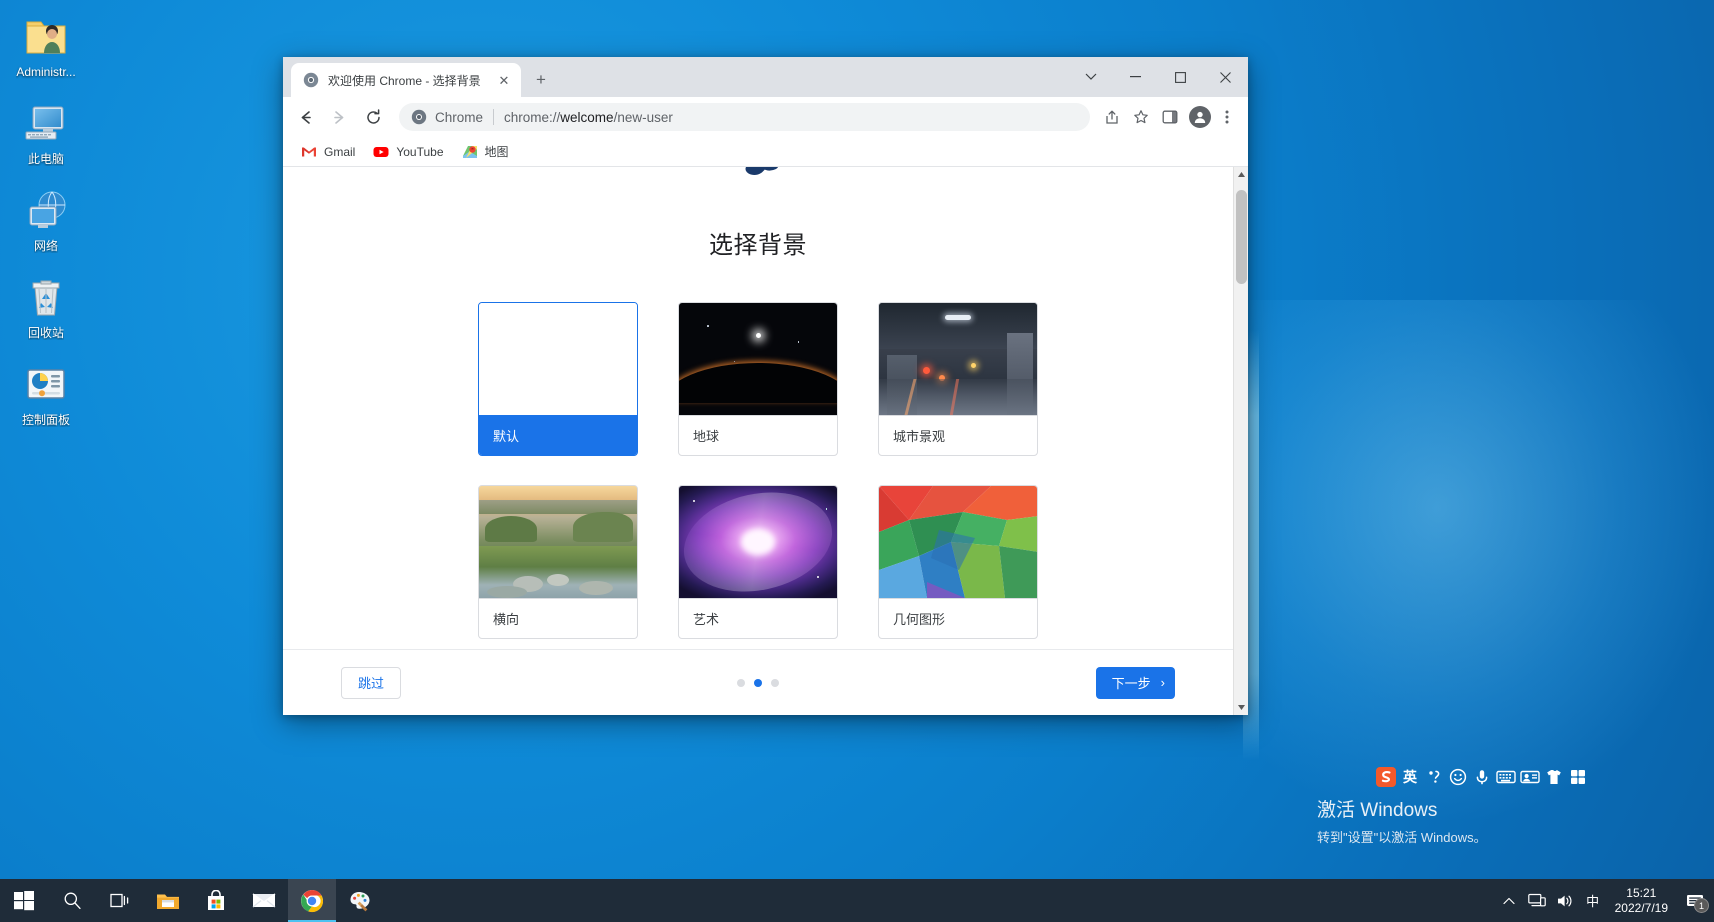 The image size is (1714, 922). What do you see at coordinates (1180, 77) in the screenshot?
I see `maximize-button` at bounding box center [1180, 77].